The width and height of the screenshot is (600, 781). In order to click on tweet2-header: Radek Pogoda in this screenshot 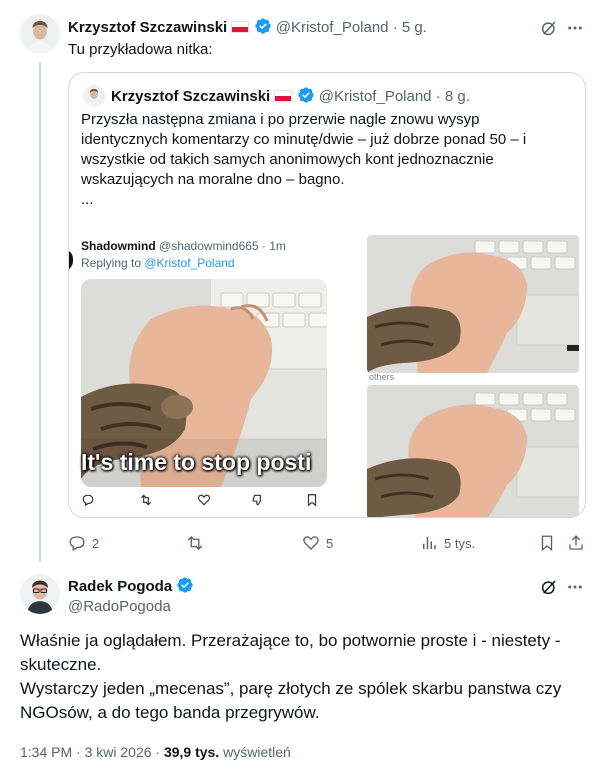, I will do `click(131, 586)`.